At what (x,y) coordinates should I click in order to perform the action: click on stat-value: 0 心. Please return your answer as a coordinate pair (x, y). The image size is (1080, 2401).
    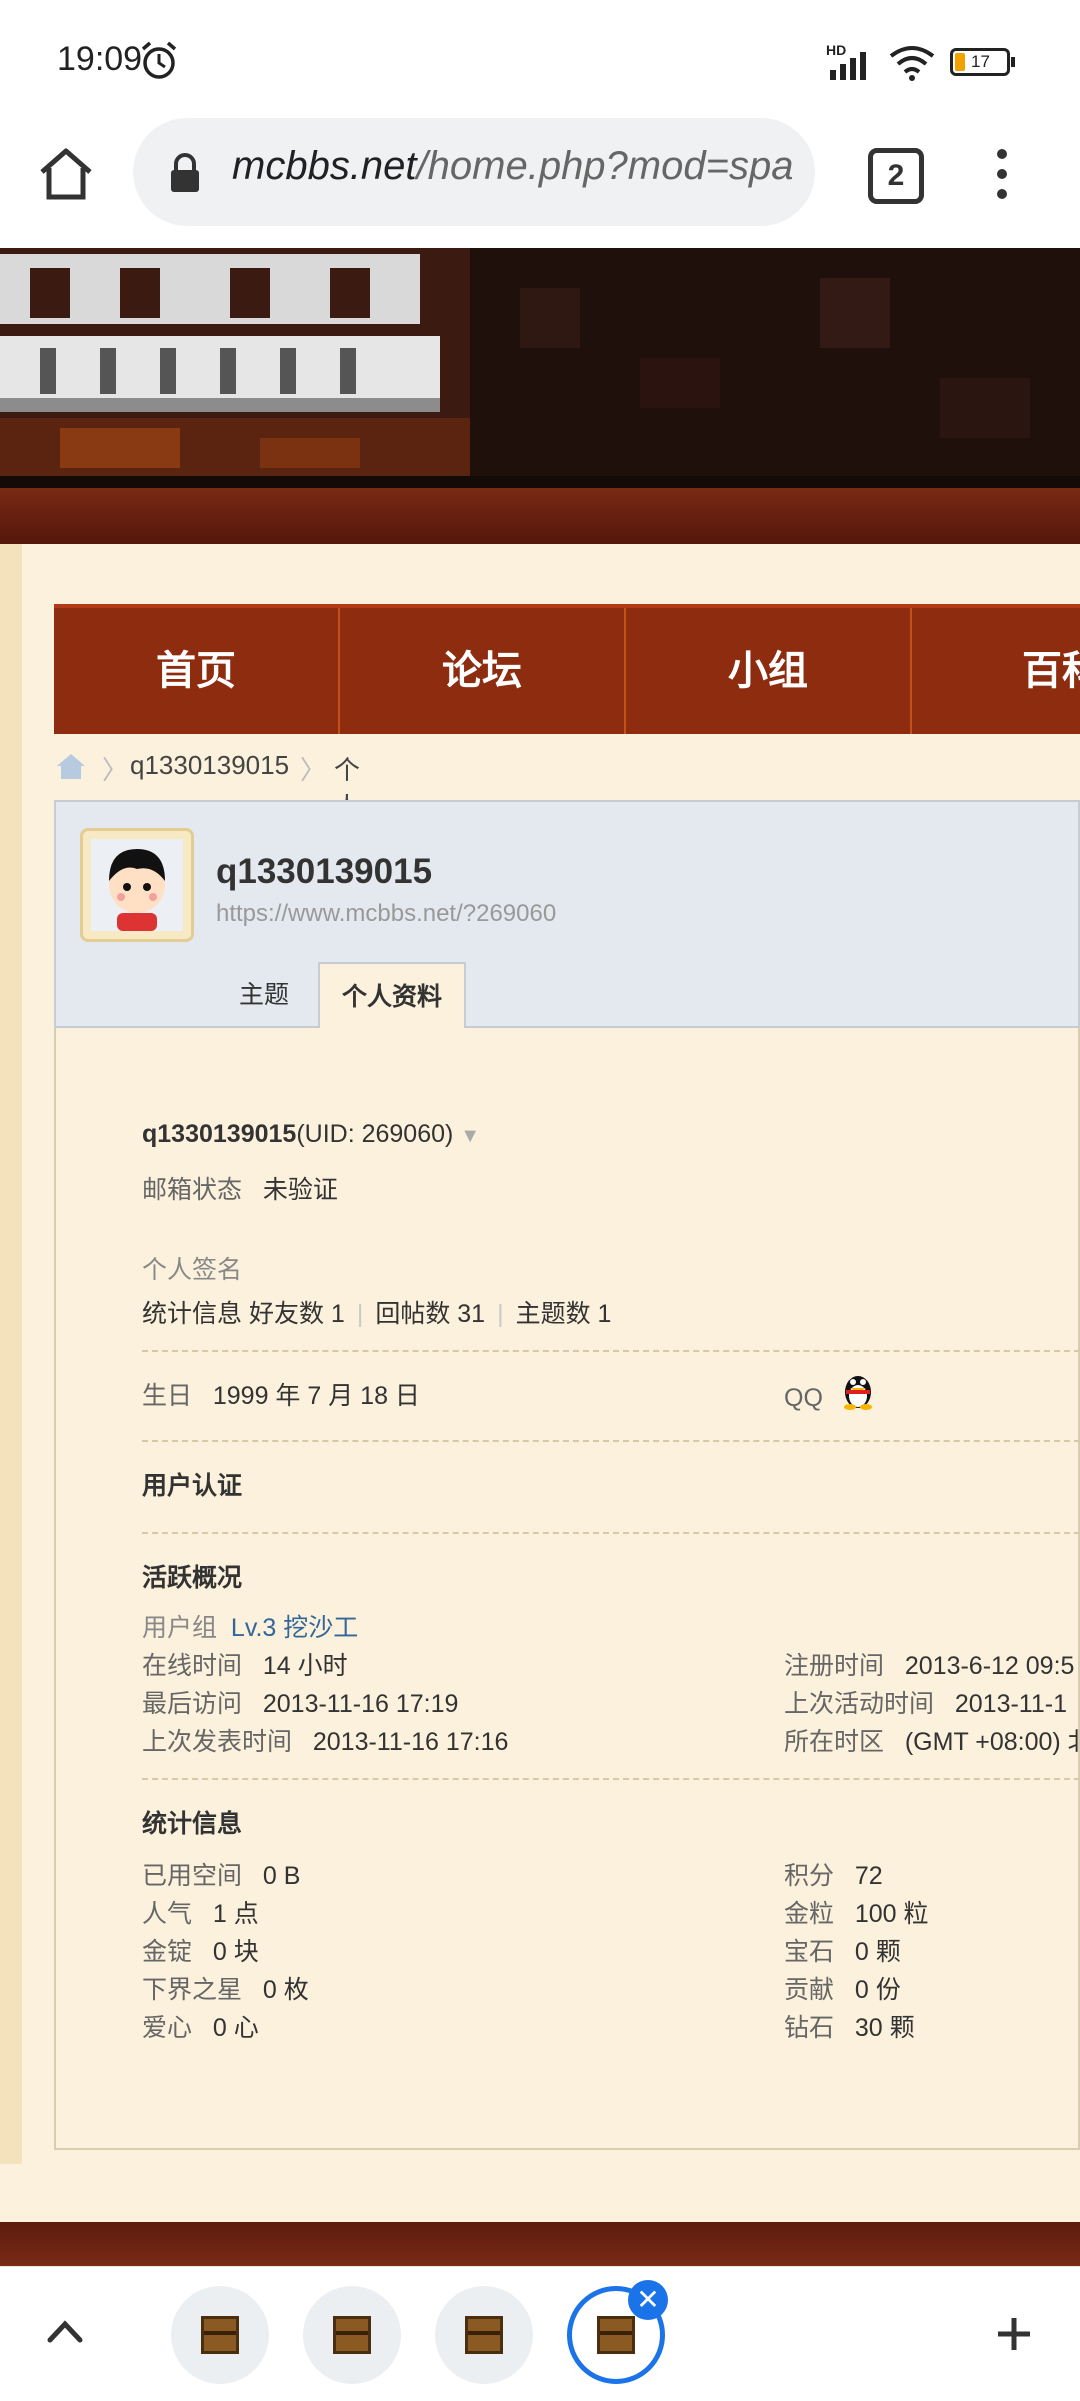
    Looking at the image, I should click on (235, 2028).